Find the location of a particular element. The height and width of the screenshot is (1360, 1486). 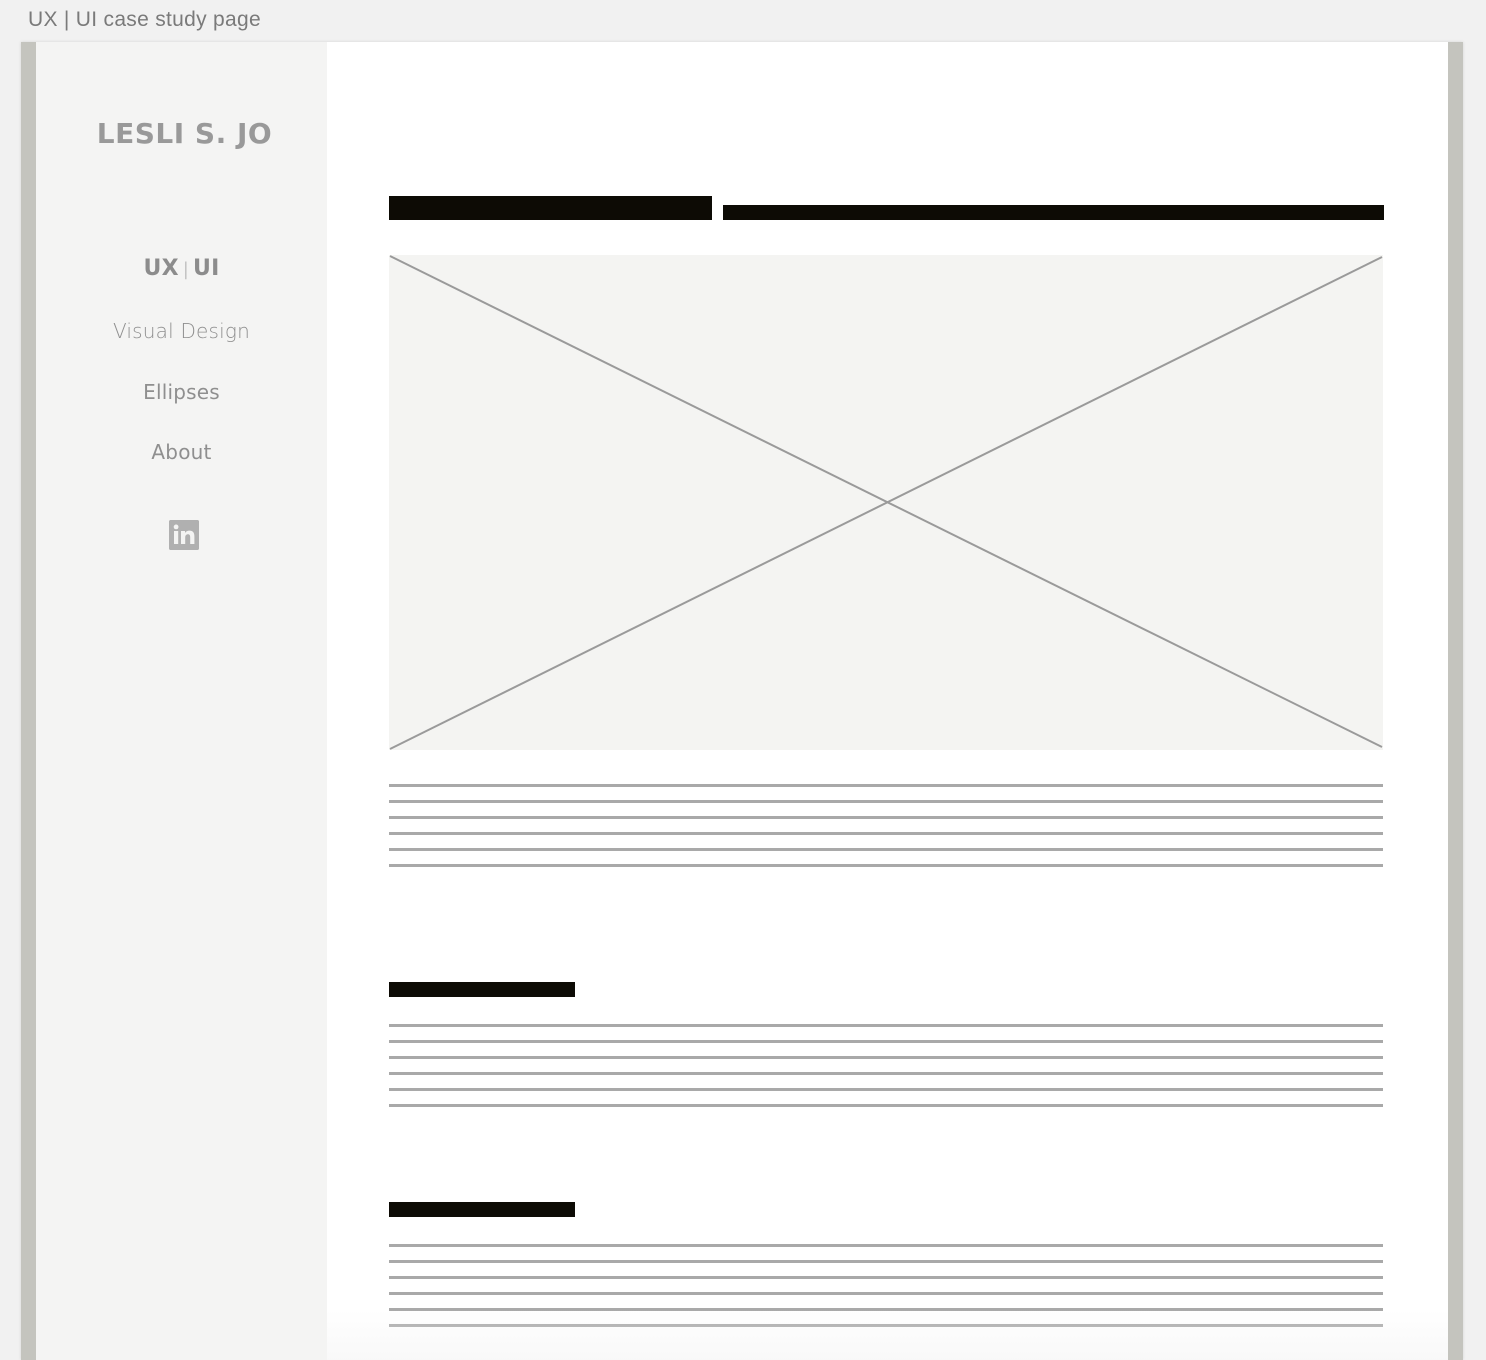

nav-item-ellipses: Ellipses is located at coordinates (181, 392).